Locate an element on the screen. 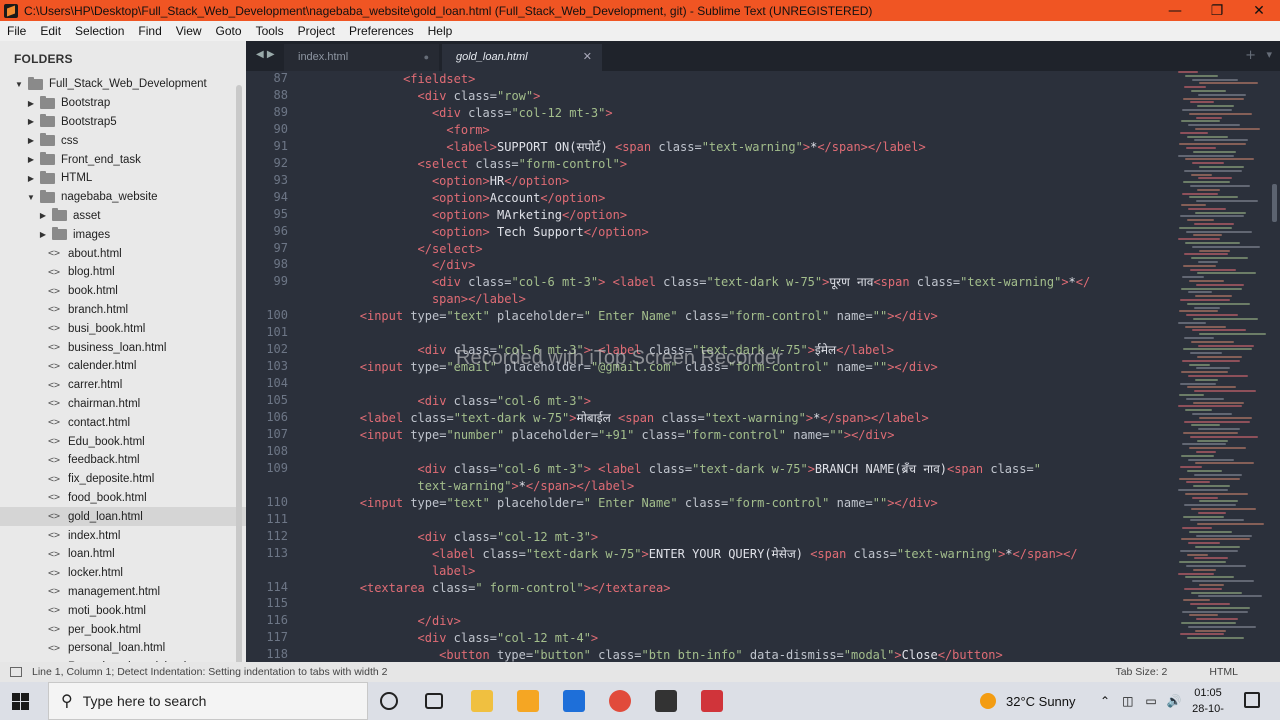 This screenshot has height=720, width=1280. code-line: <select class="form-control"> is located at coordinates (523, 164).